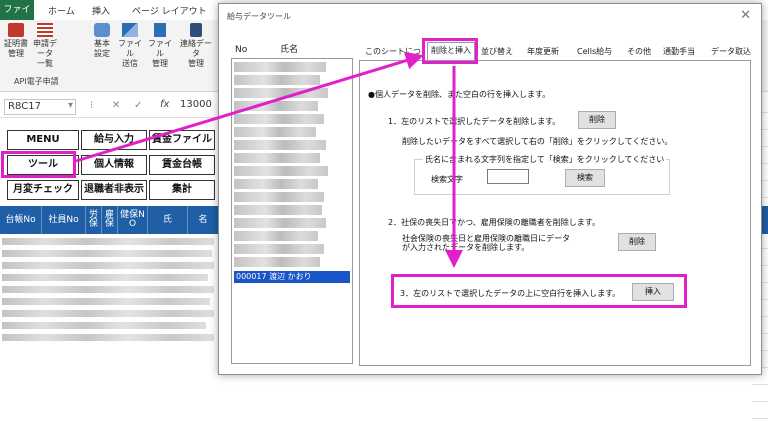  I want to click on contact-icon, so click(196, 30).